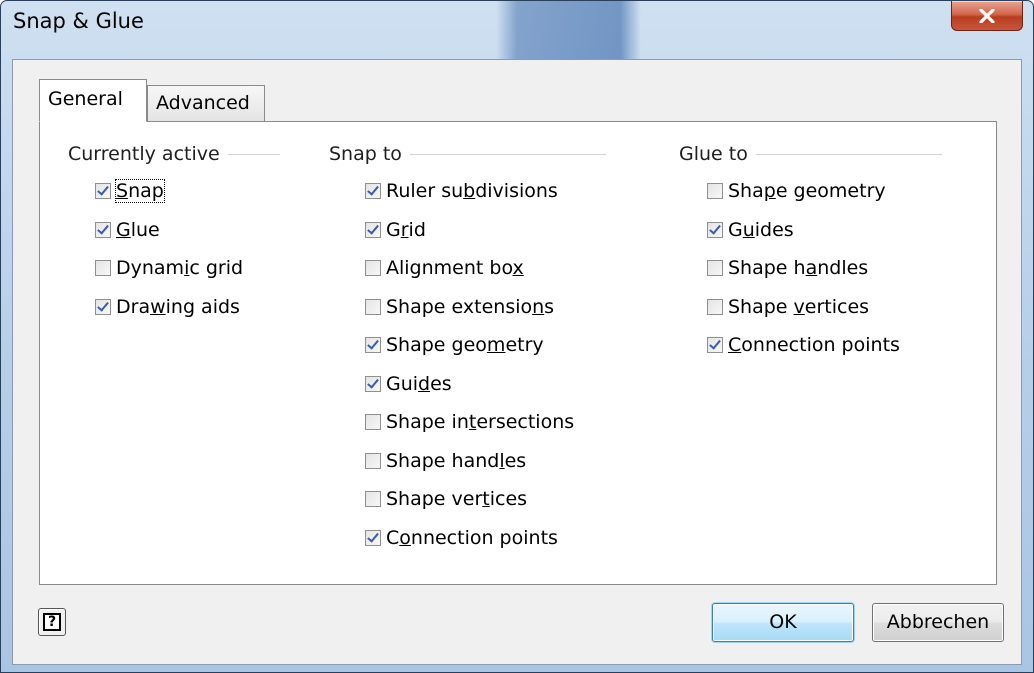 This screenshot has height=673, width=1034. I want to click on label-text: es, so click(441, 383).